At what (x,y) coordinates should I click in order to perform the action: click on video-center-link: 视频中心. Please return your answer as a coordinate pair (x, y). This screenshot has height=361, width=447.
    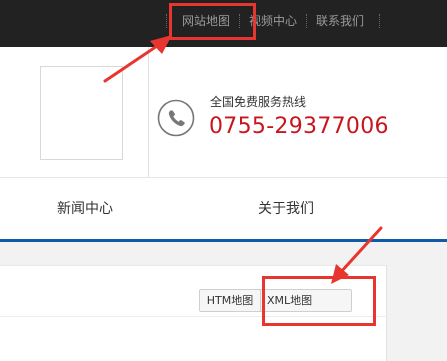
    Looking at the image, I should click on (273, 21).